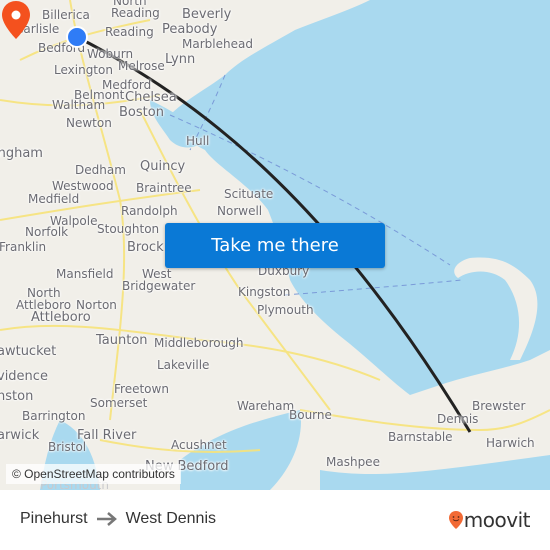 The height and width of the screenshot is (550, 550). Describe the element at coordinates (141, 112) in the screenshot. I see `place-label: Boston` at that location.